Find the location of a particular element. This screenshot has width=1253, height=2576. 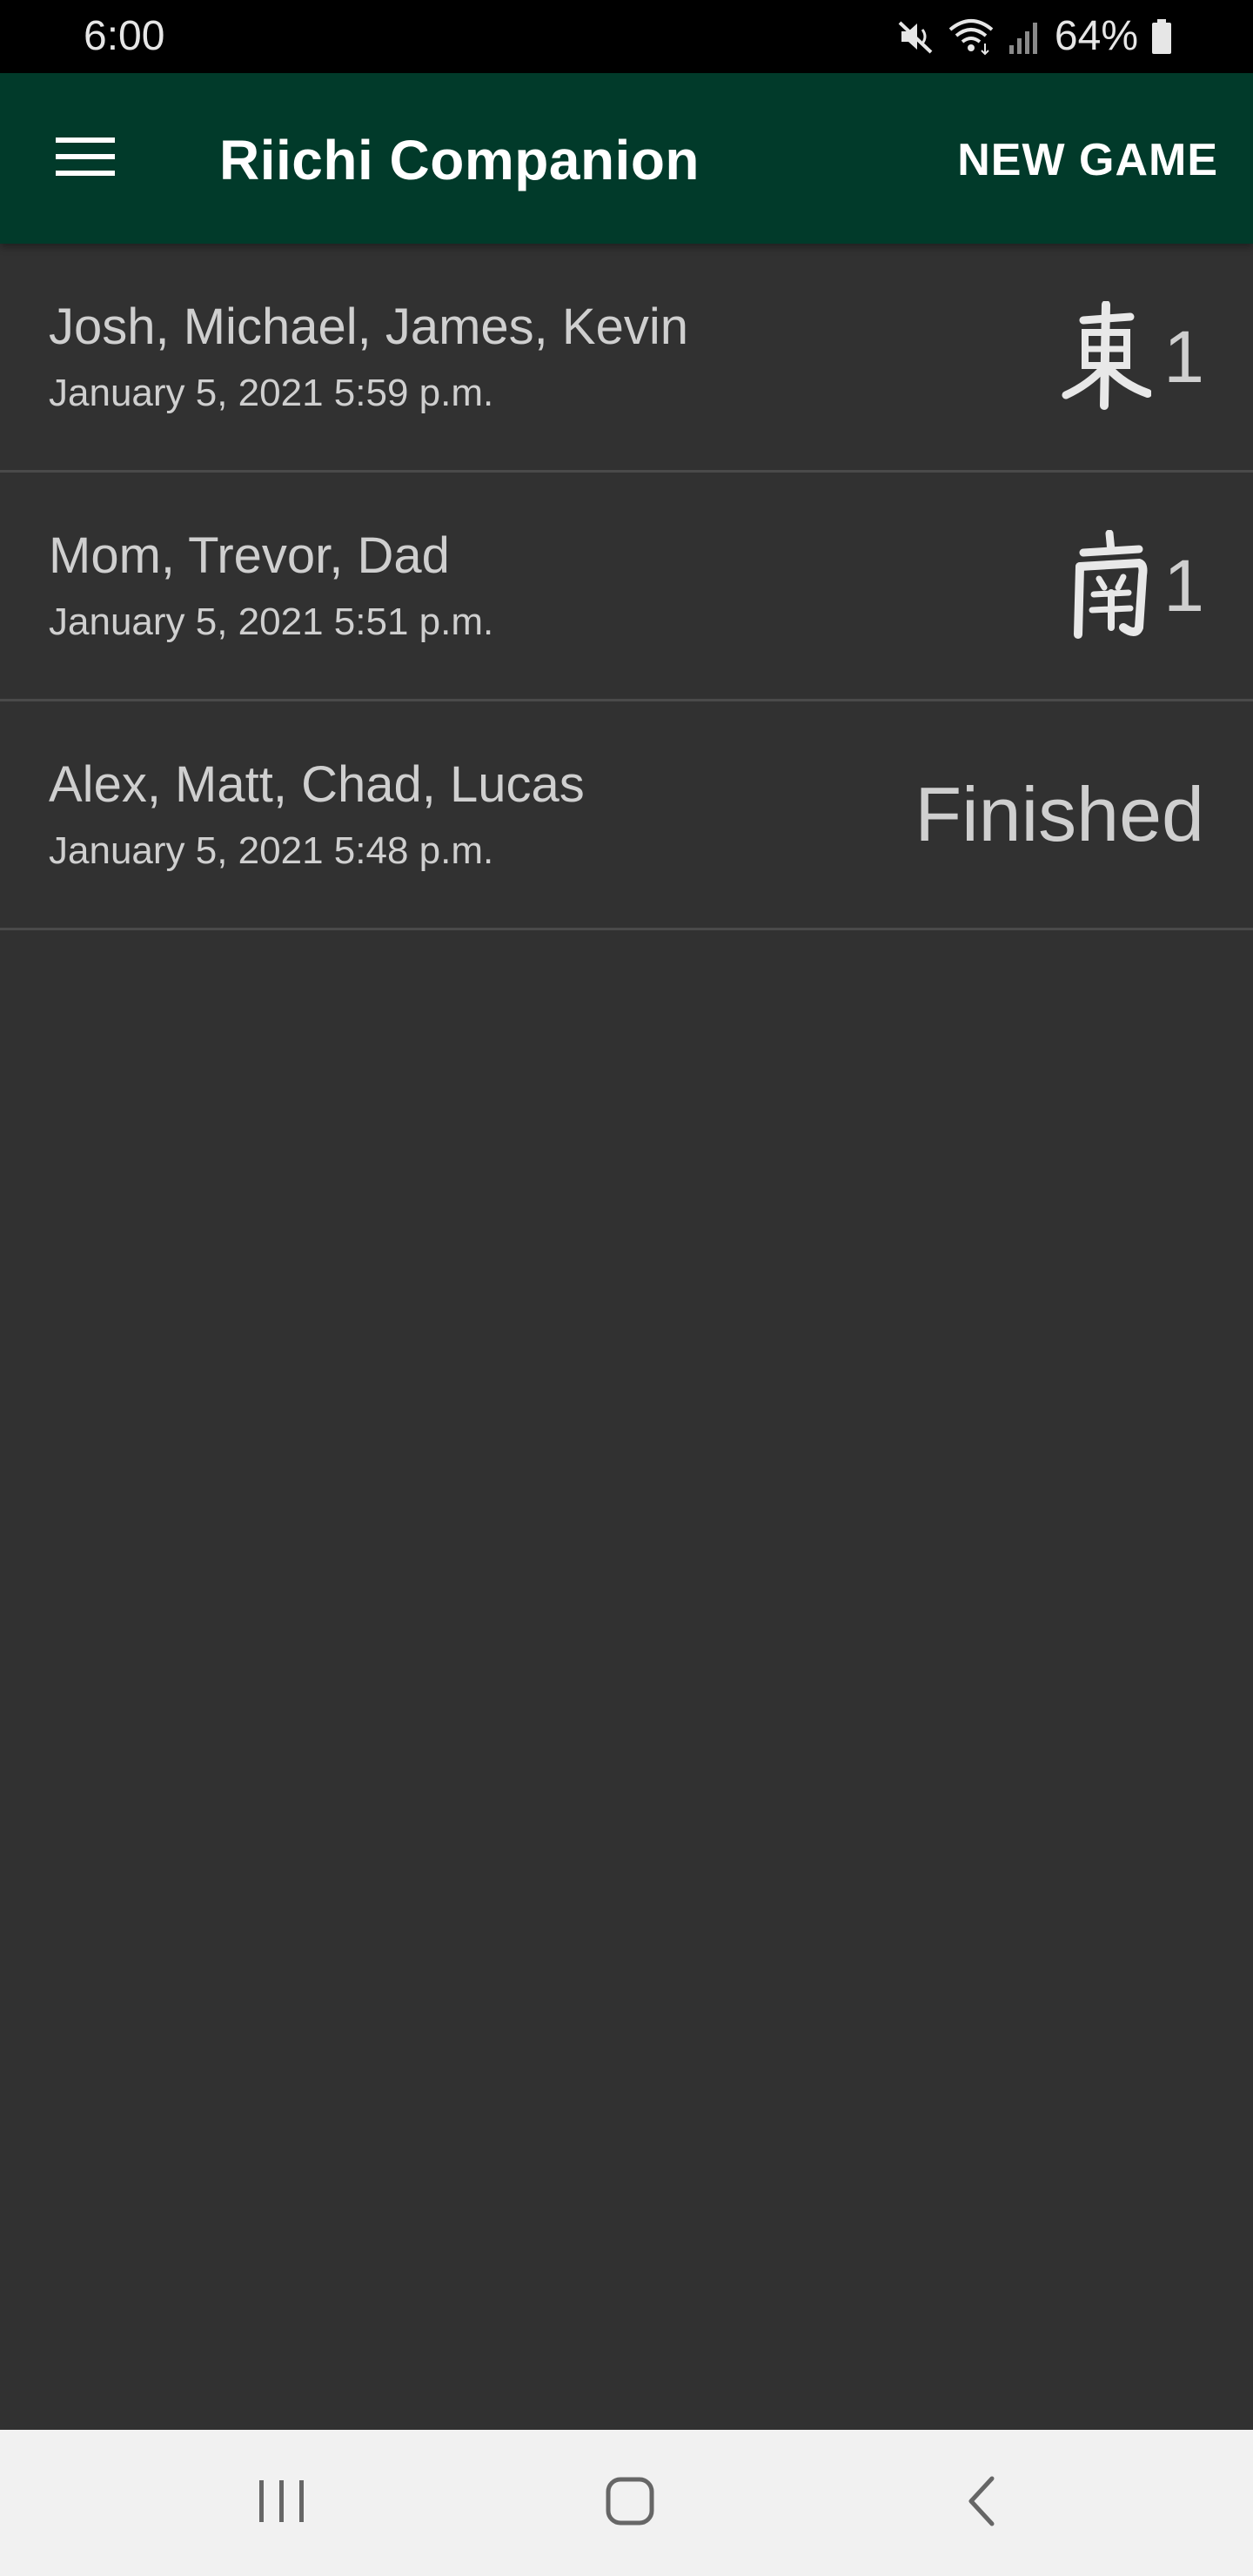

system-nav-bar is located at coordinates (626, 2503).